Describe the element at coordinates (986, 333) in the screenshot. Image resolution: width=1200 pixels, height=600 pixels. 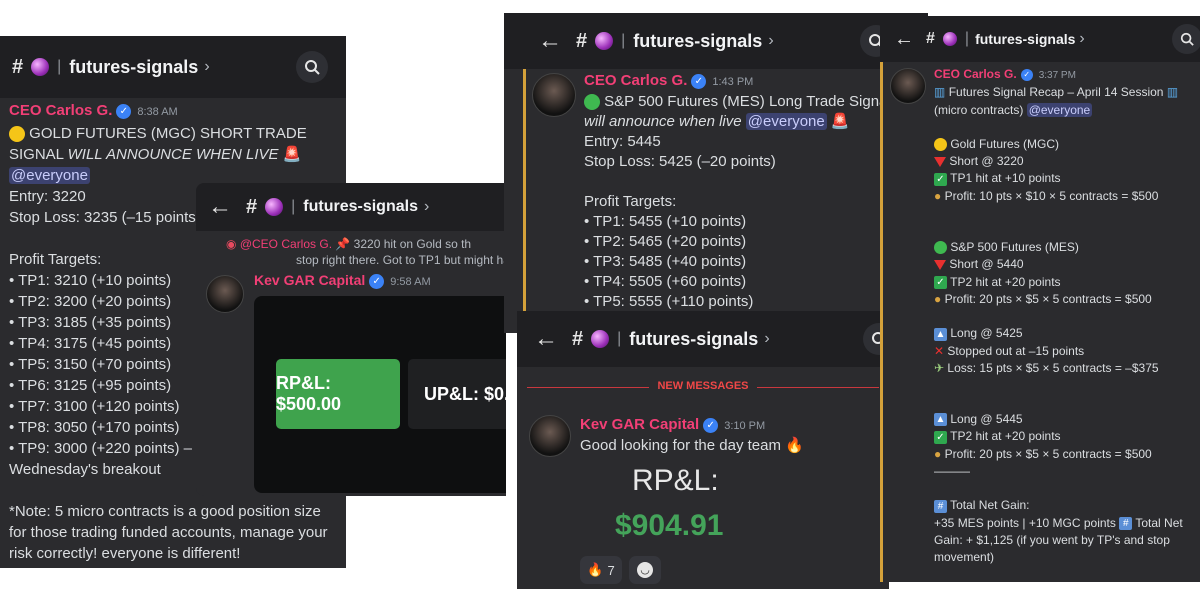
I see `long1: Long @ 5425` at that location.